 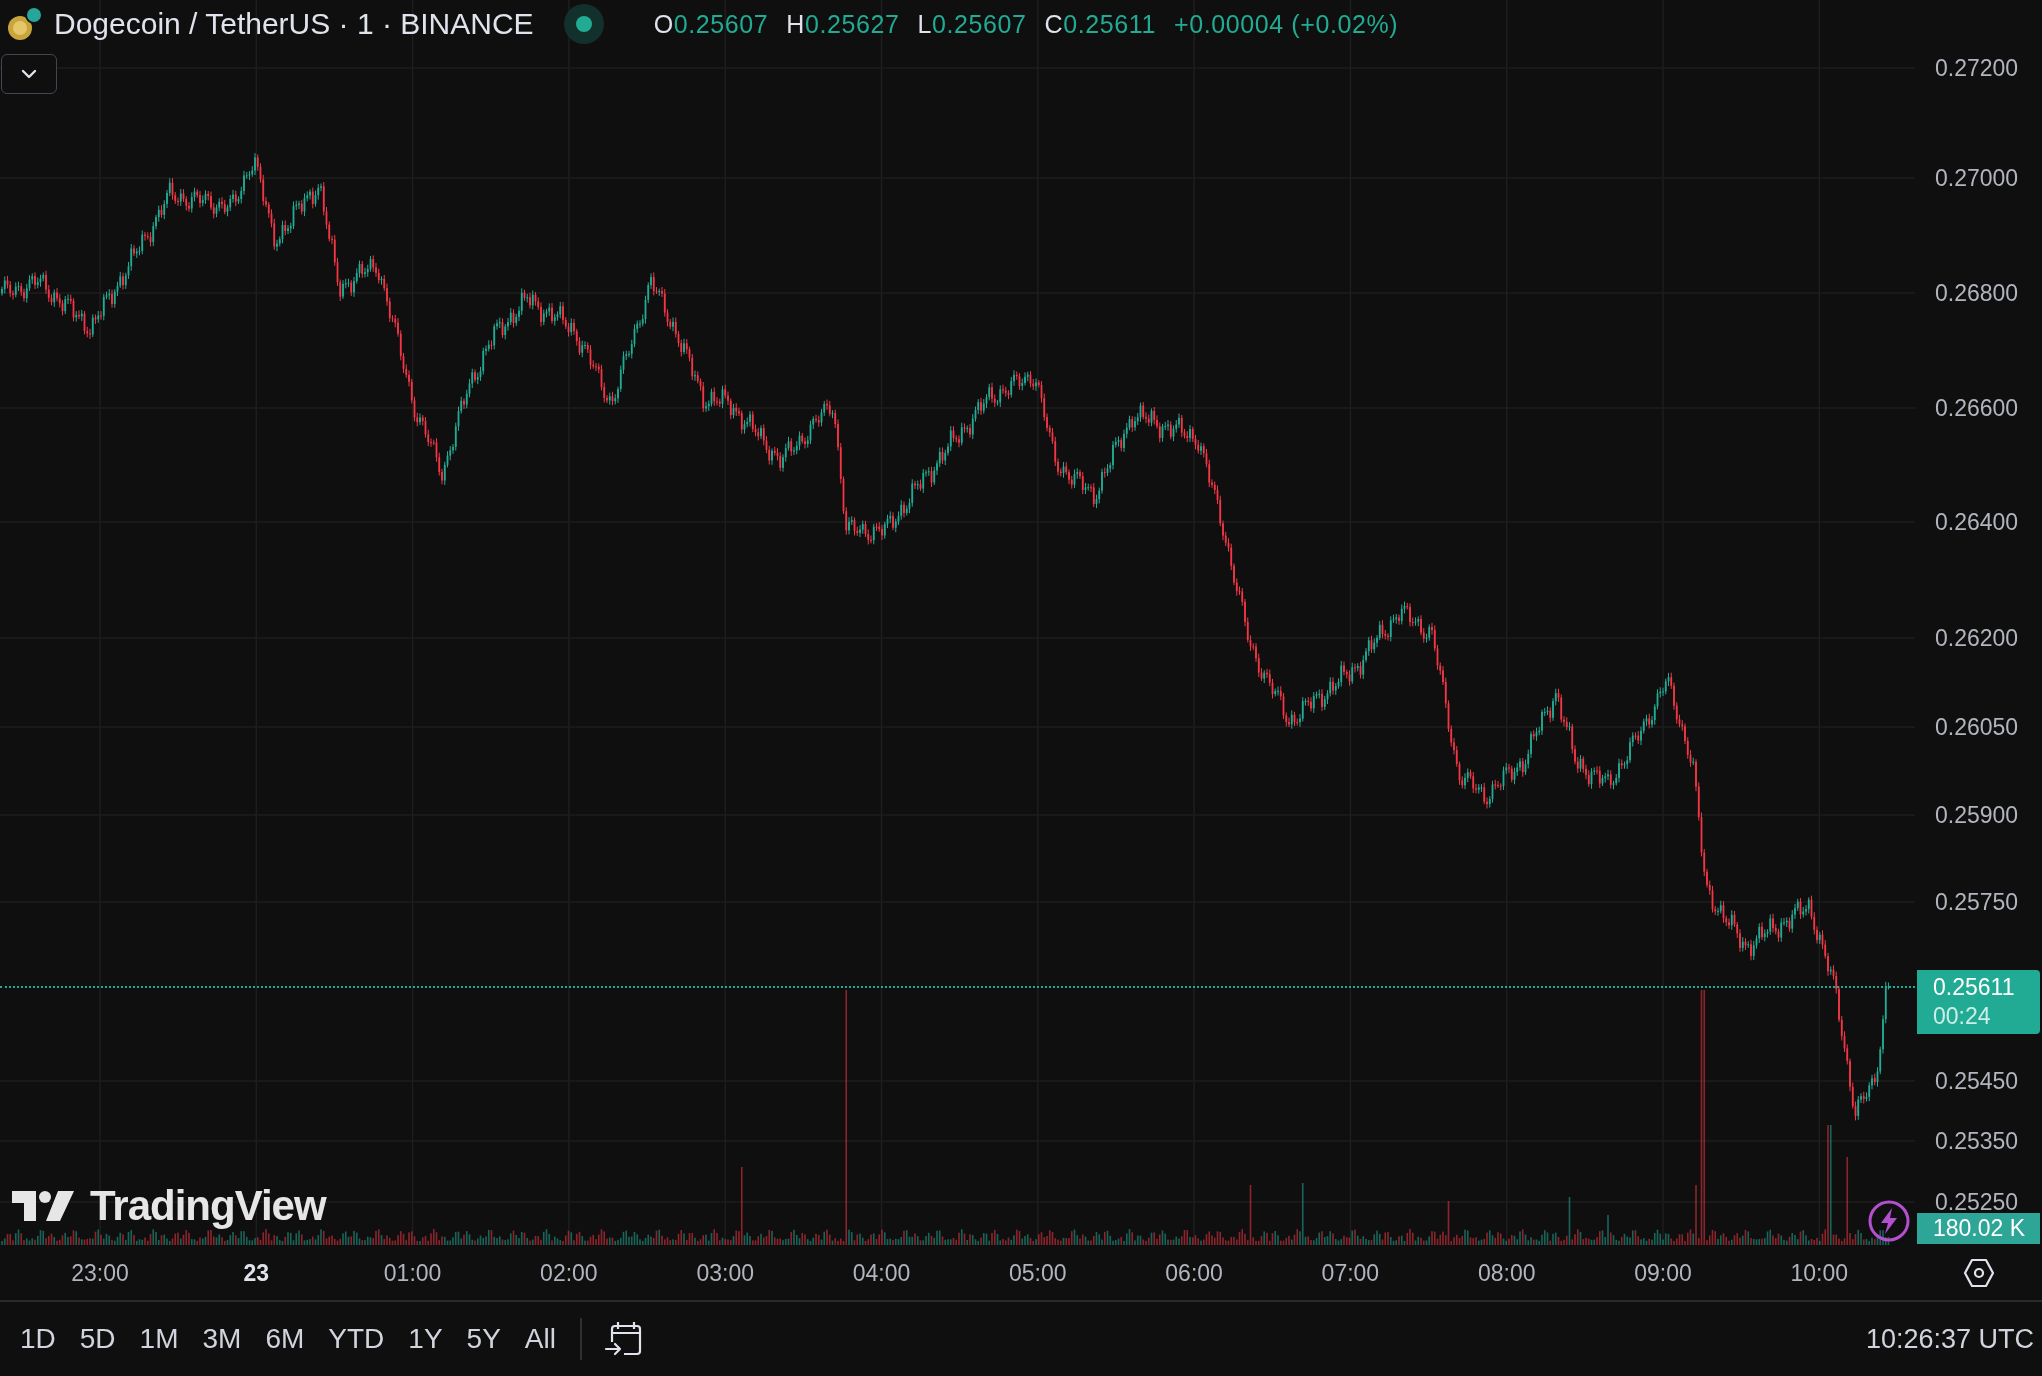 What do you see at coordinates (1977, 727) in the screenshot?
I see `price-label: 0.26050` at bounding box center [1977, 727].